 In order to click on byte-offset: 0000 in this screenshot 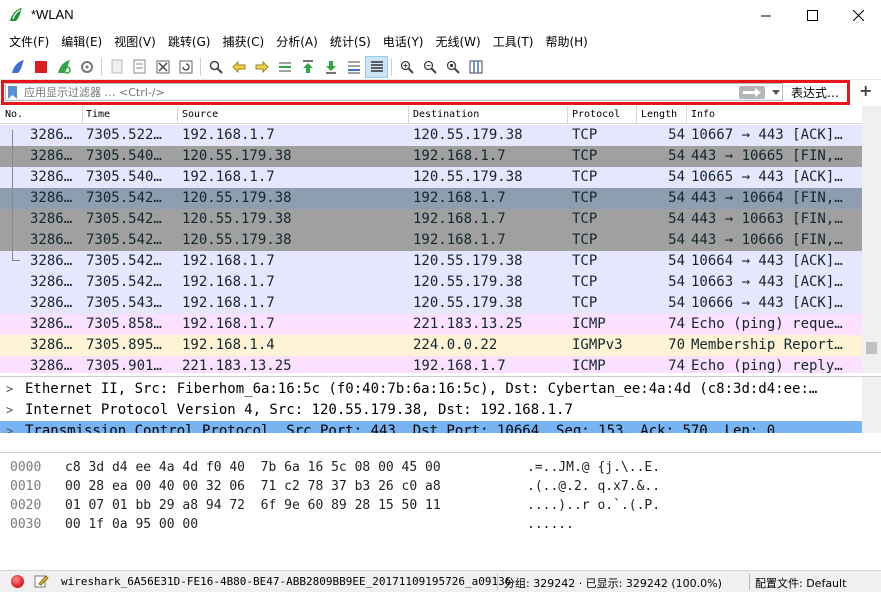, I will do `click(25, 467)`.